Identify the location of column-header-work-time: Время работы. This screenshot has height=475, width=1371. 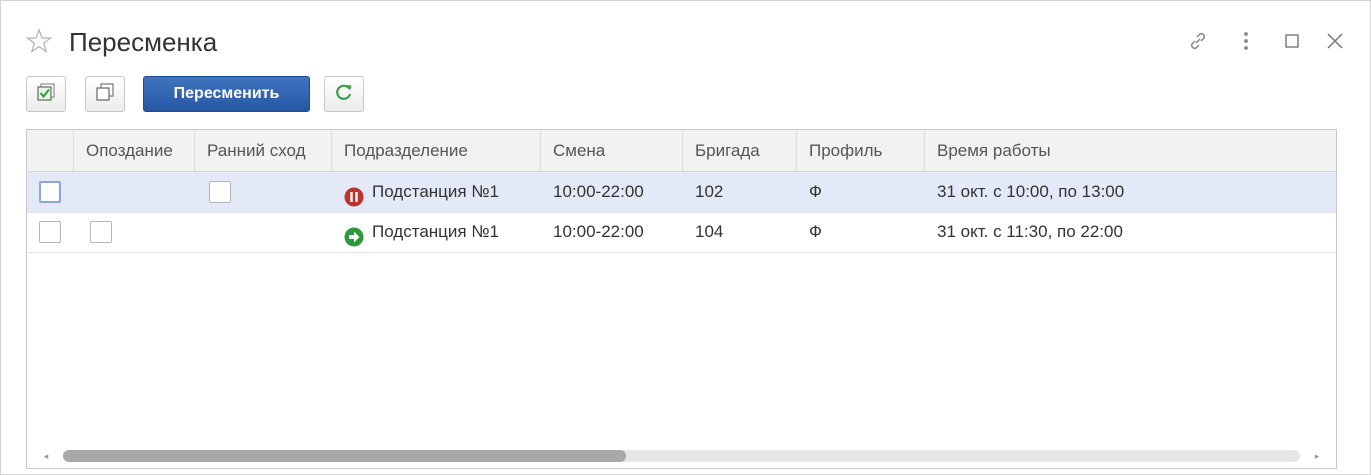
(1130, 150).